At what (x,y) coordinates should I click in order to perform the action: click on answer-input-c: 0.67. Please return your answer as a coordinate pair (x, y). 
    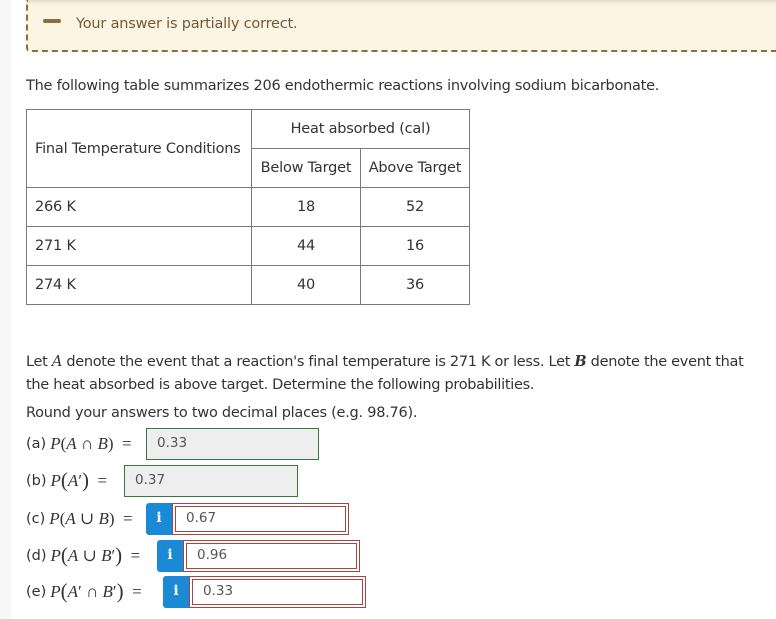
    Looking at the image, I should click on (260, 519).